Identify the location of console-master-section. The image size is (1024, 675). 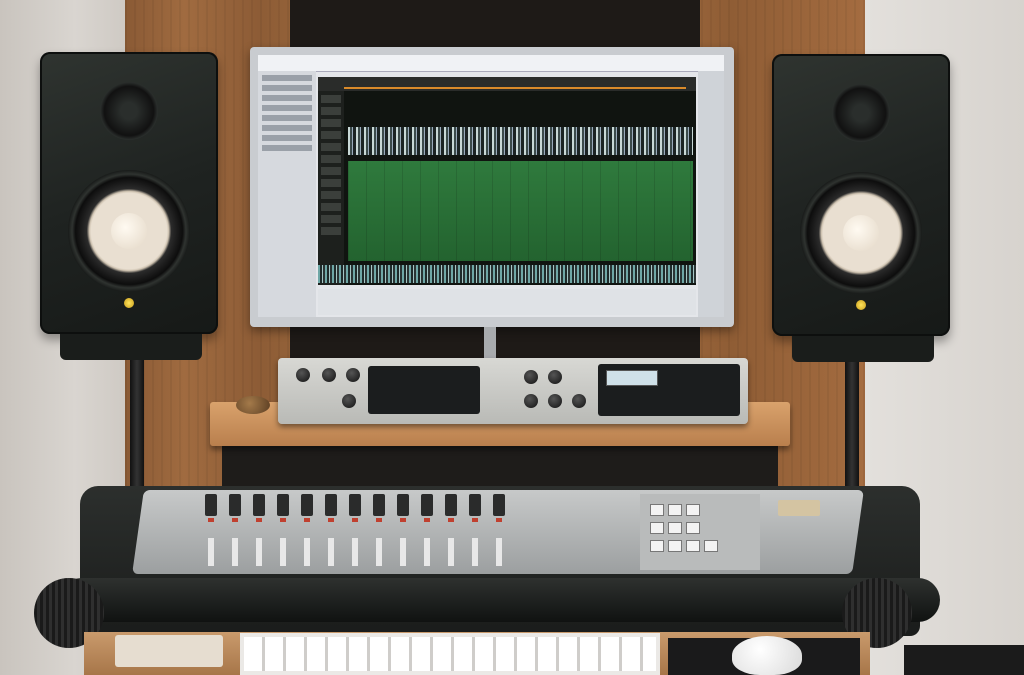
(700, 532).